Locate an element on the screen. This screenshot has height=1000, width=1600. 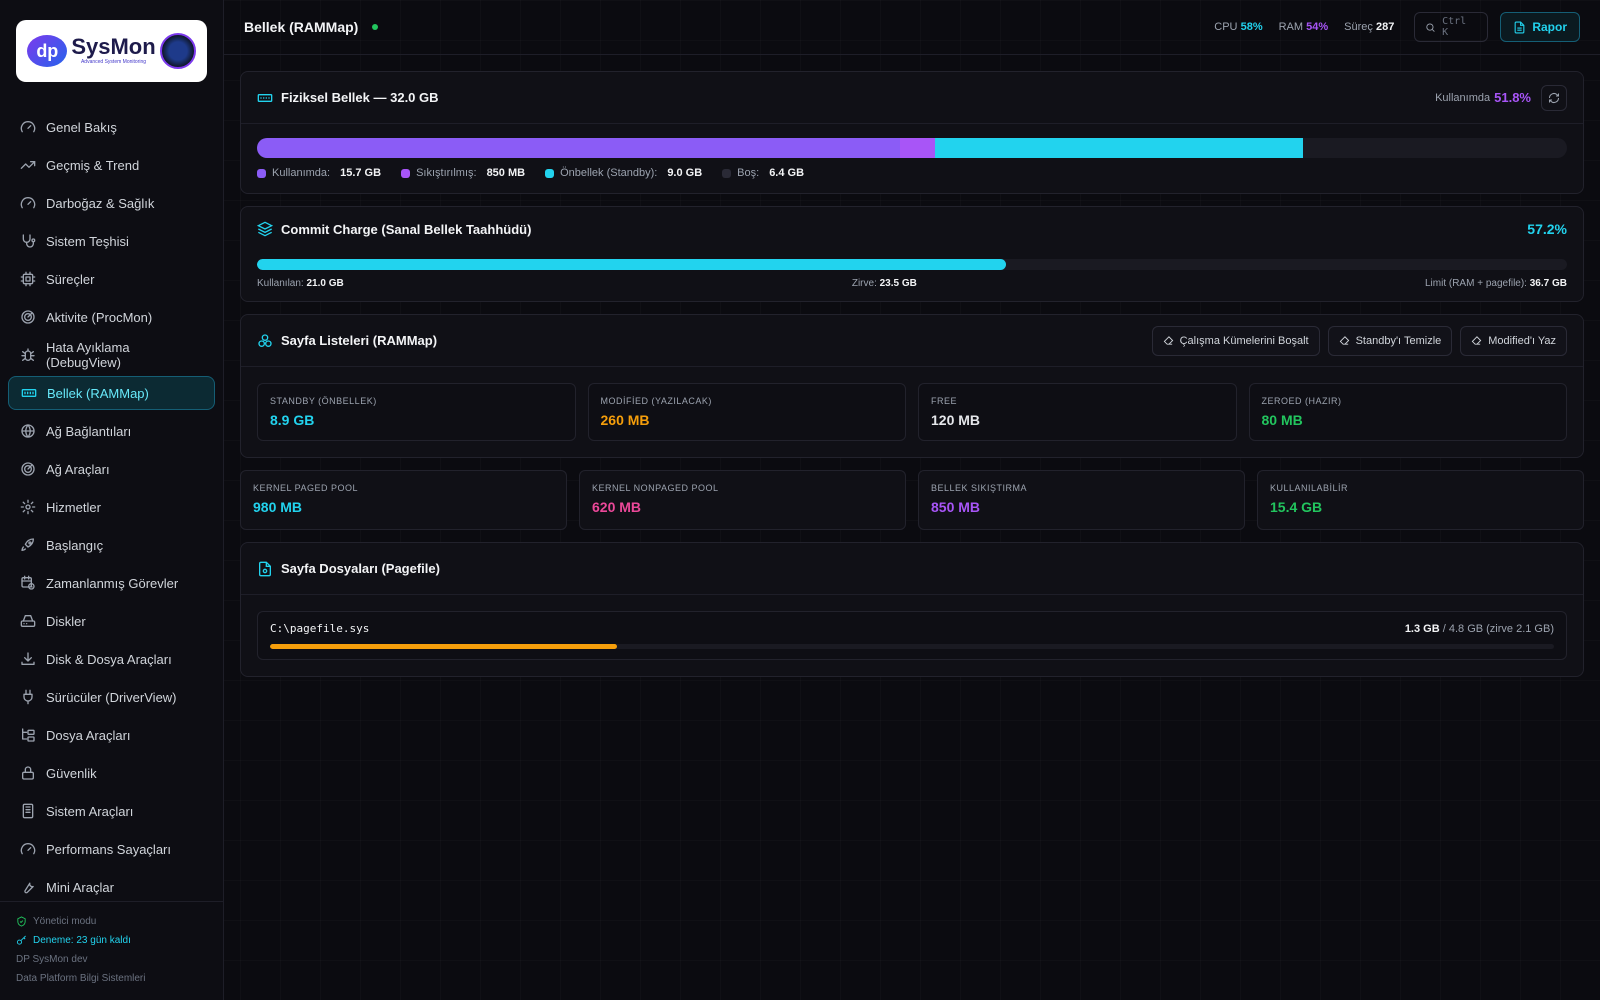
search-button: Ctrl K is located at coordinates (1451, 27).